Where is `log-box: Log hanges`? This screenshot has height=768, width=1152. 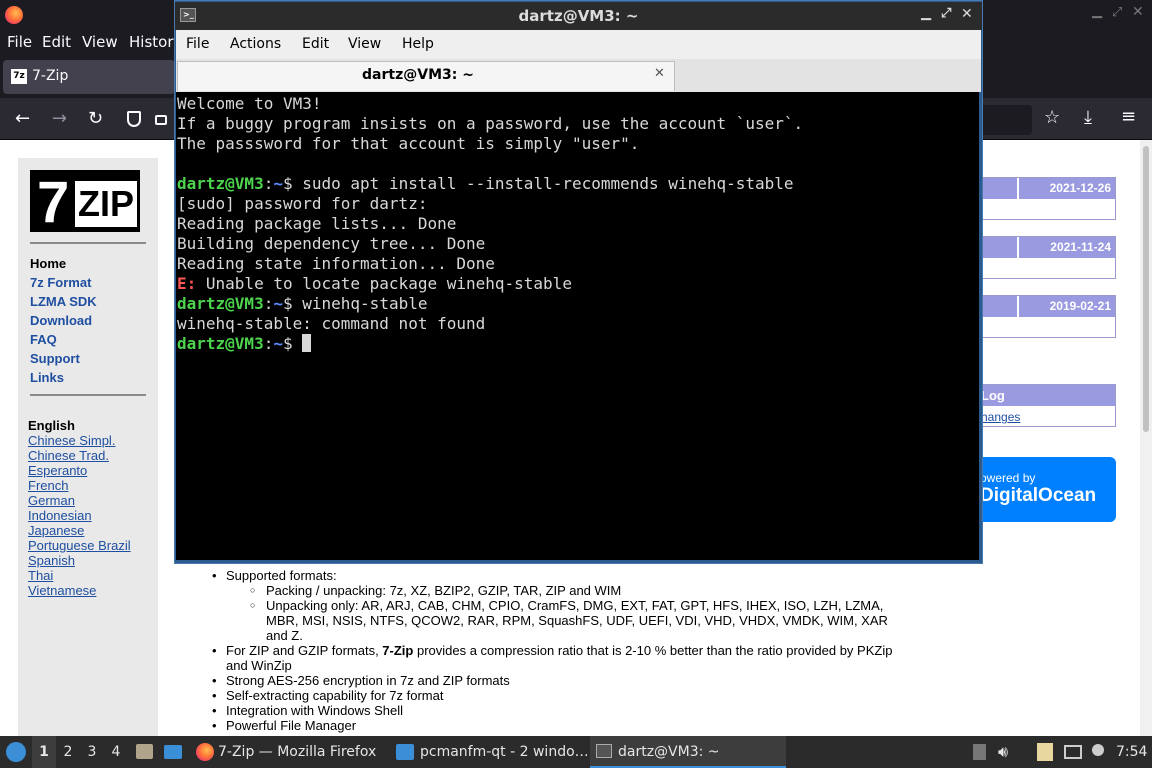
log-box: Log hanges is located at coordinates (1048, 405).